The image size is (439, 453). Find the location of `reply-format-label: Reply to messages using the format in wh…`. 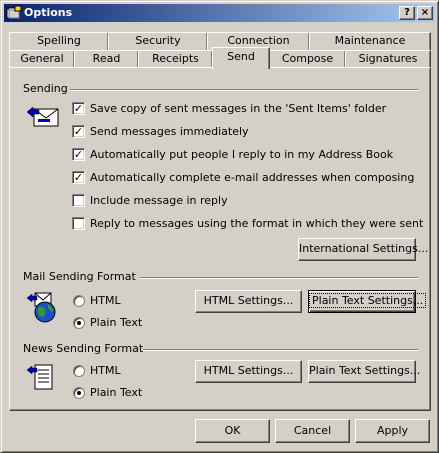

reply-format-label: Reply to messages using the format in wh… is located at coordinates (257, 223).